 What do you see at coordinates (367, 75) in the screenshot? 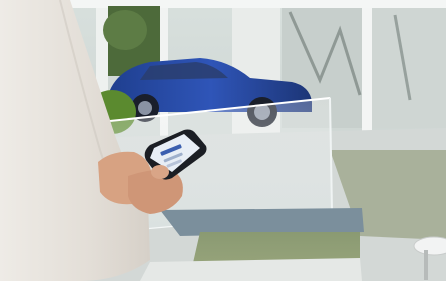
I see `column-right` at bounding box center [367, 75].